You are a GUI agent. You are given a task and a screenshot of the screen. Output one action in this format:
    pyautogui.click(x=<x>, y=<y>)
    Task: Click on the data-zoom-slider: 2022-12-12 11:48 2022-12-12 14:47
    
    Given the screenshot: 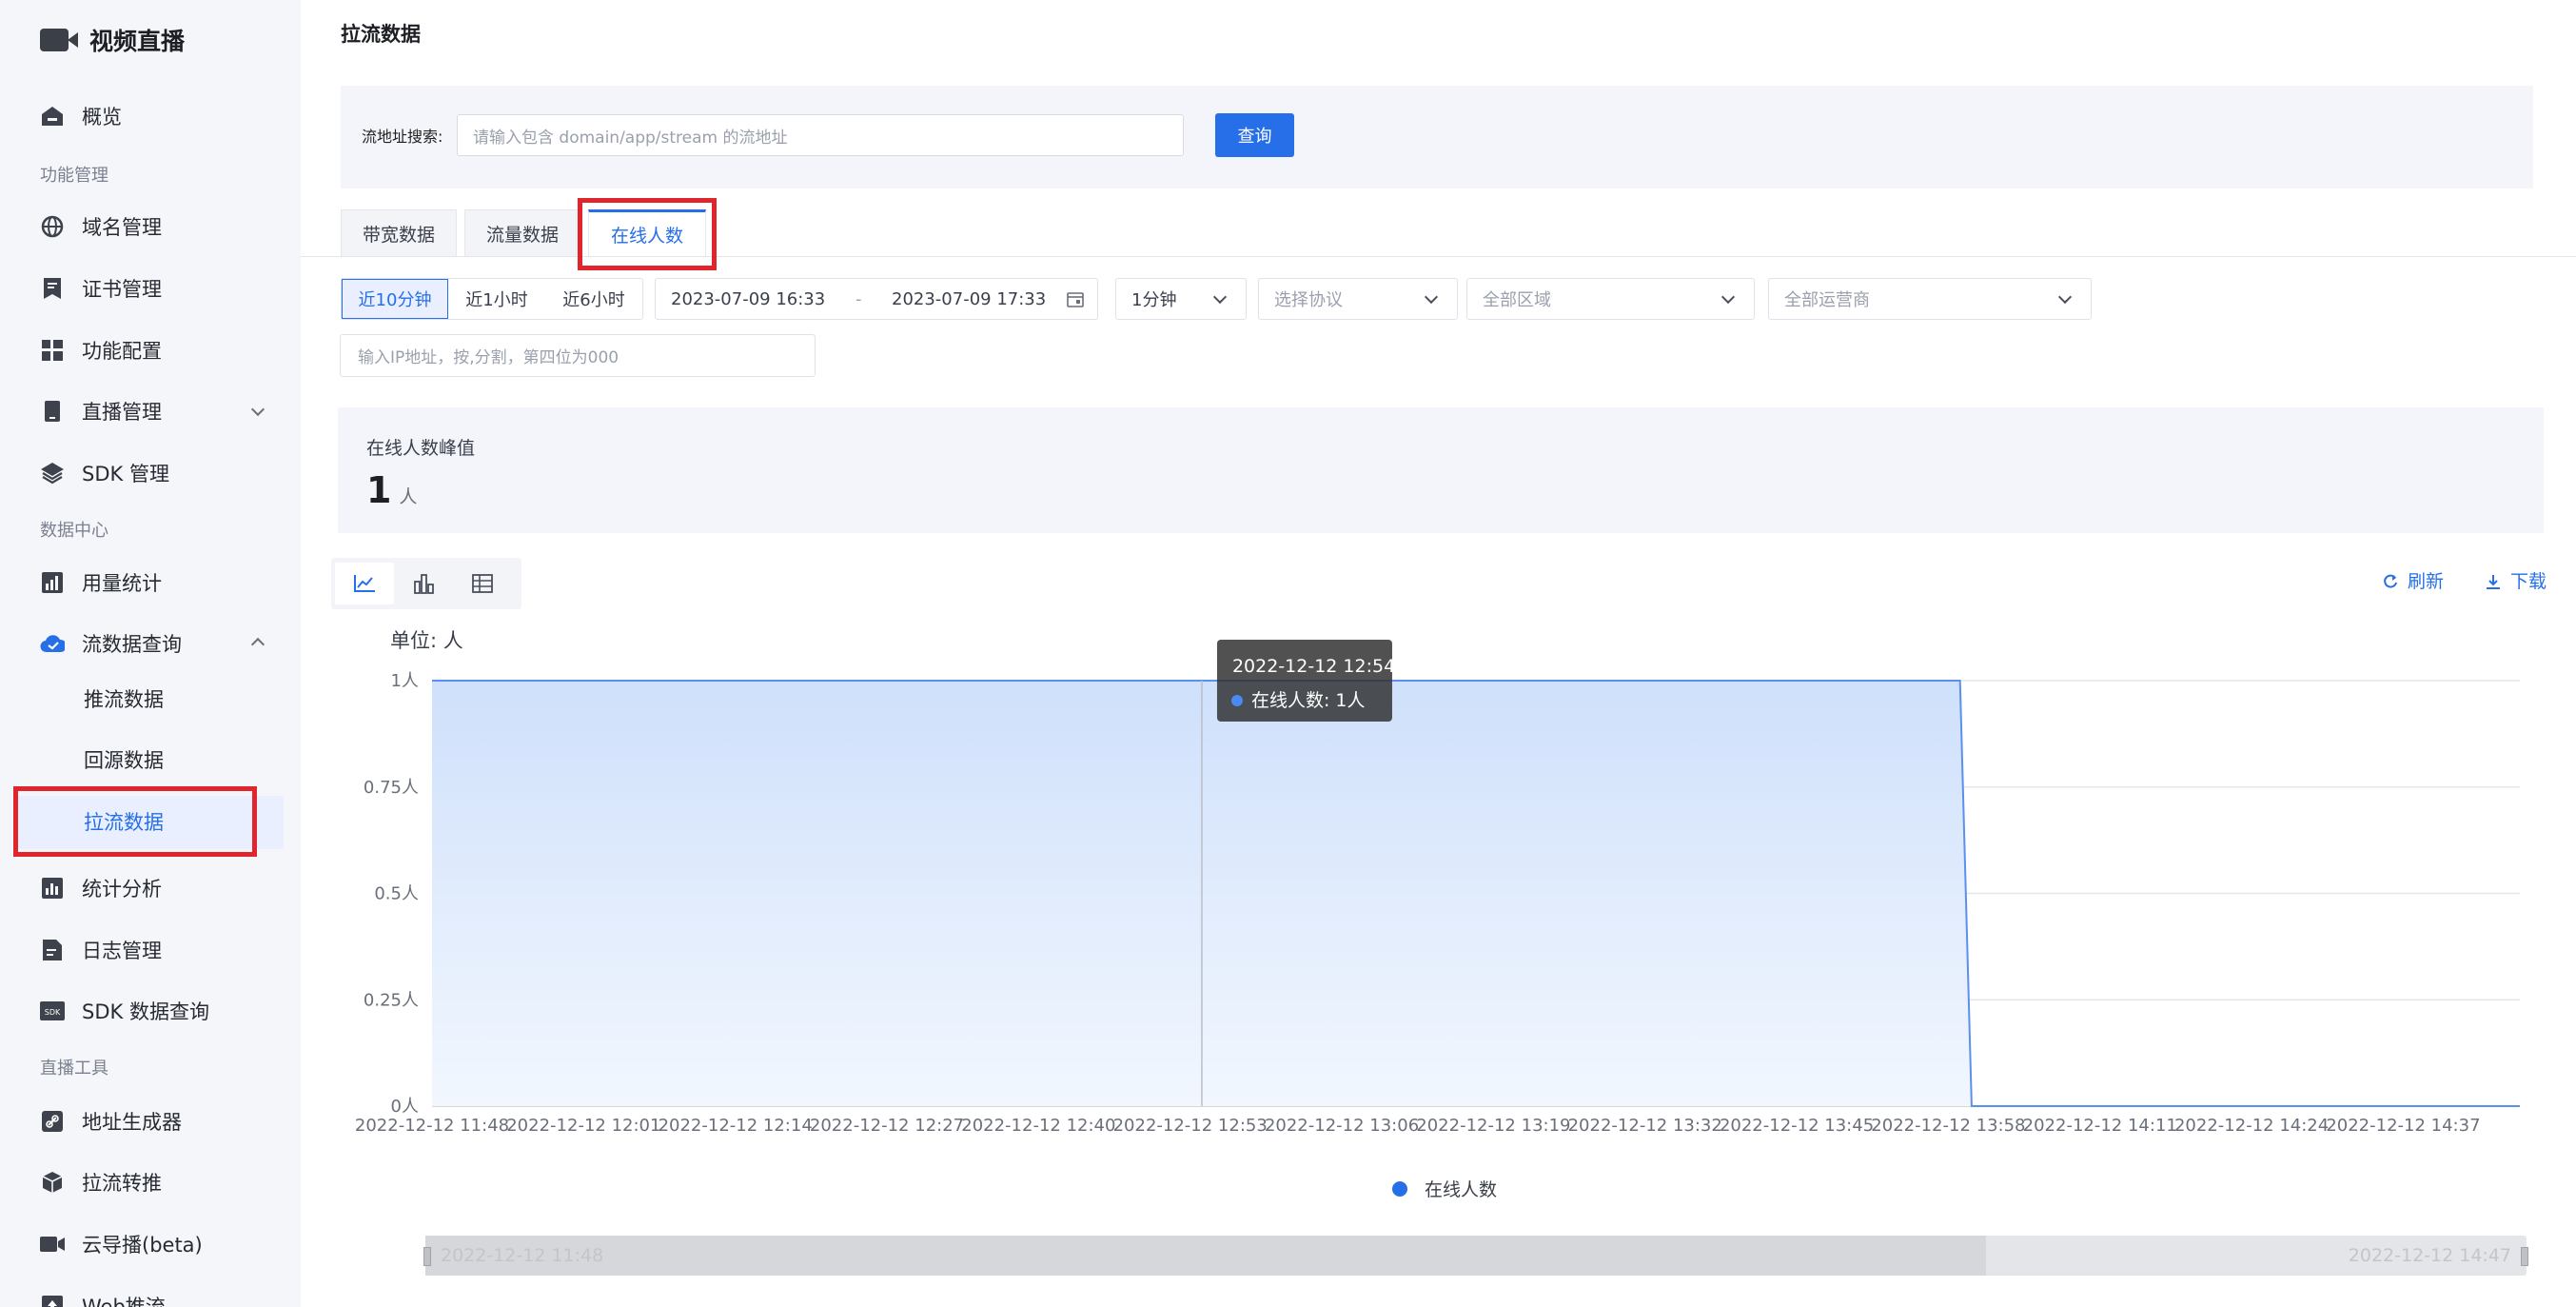 What is the action you would take?
    pyautogui.click(x=1475, y=1256)
    